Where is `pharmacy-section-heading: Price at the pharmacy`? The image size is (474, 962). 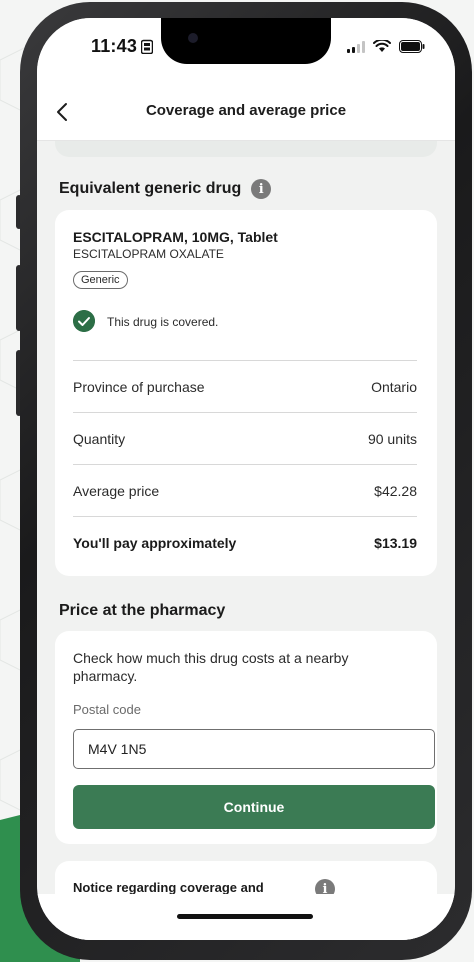 pharmacy-section-heading: Price at the pharmacy is located at coordinates (142, 611).